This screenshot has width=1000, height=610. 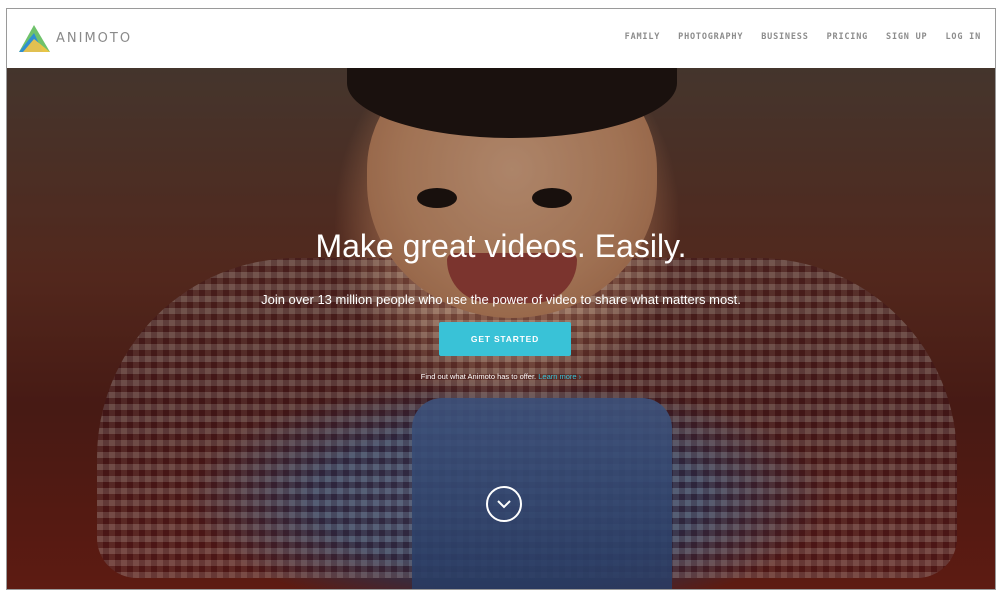 I want to click on animoto-logo-icon, so click(x=34, y=38).